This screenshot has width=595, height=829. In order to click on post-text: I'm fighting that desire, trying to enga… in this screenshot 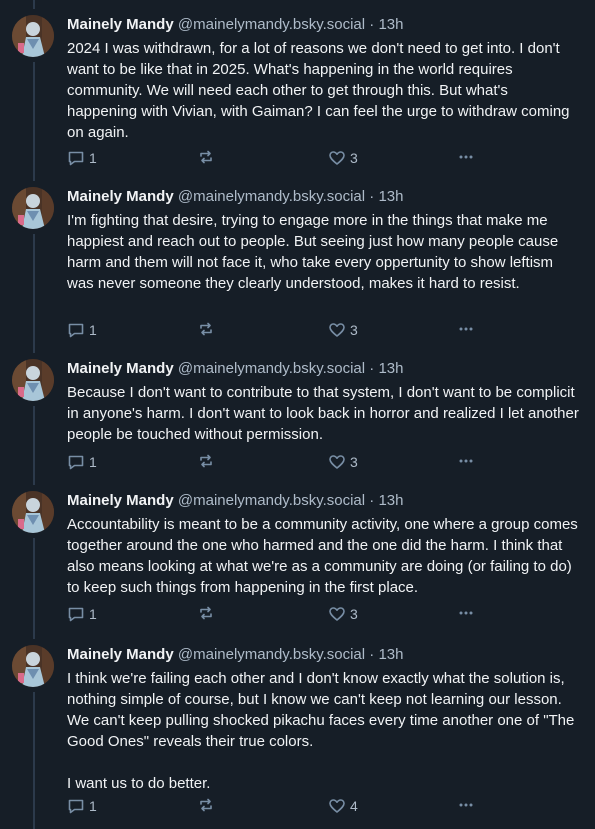, I will do `click(315, 252)`.